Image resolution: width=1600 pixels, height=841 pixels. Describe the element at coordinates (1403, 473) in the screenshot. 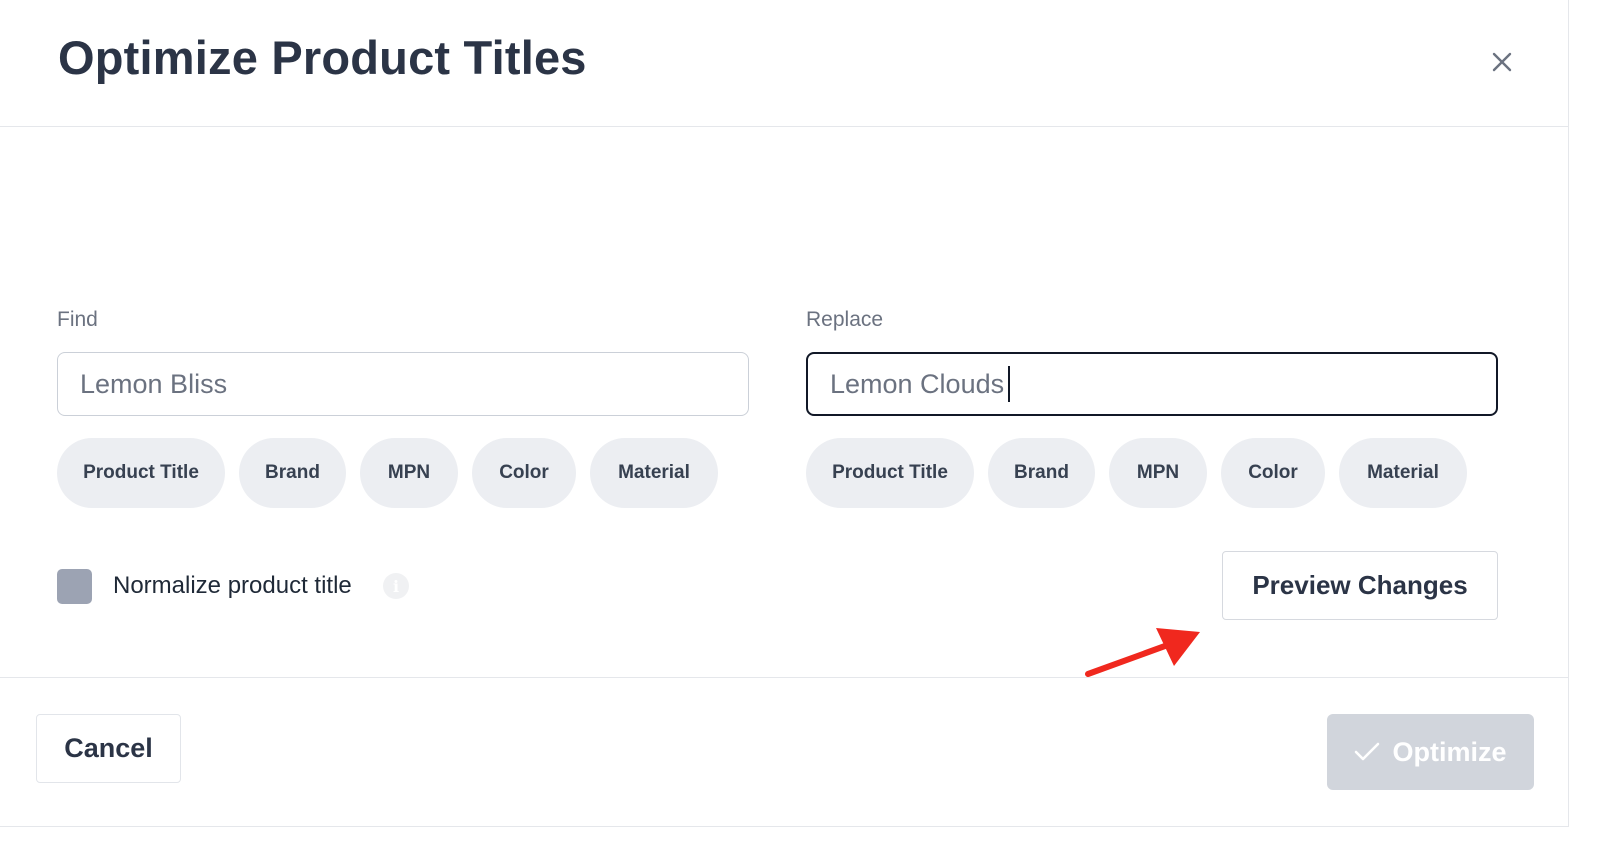

I see `replace-chip-material: Material` at that location.